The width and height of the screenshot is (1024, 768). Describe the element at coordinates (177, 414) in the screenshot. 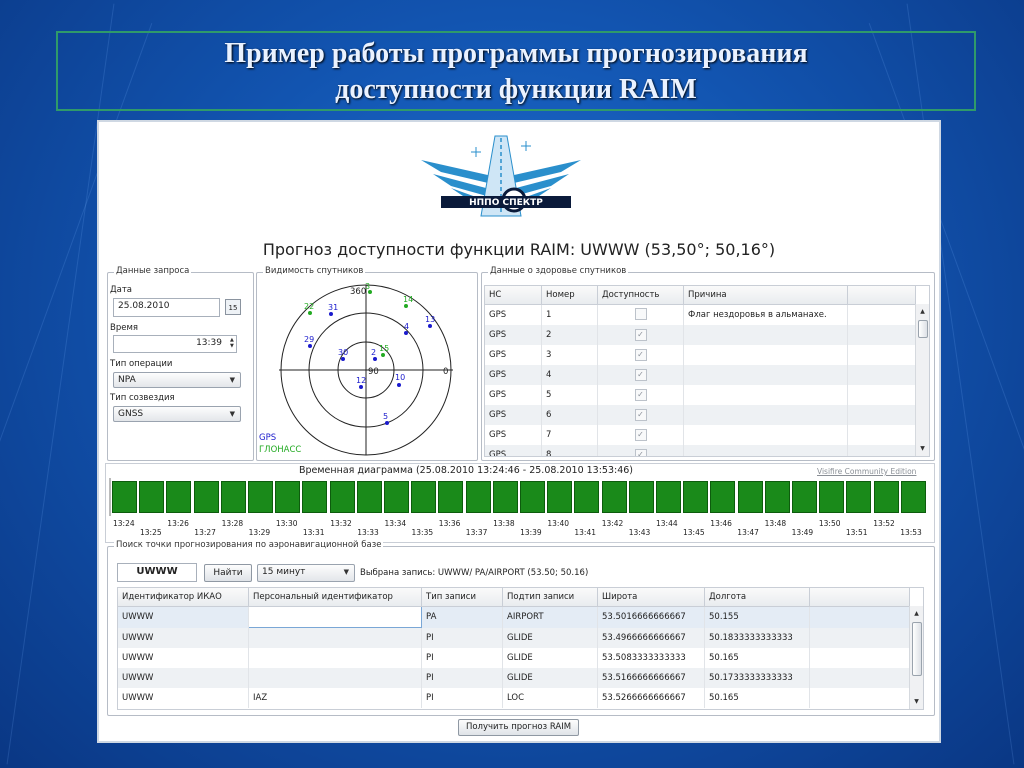

I see `constellation-select: GNSS ▼` at that location.